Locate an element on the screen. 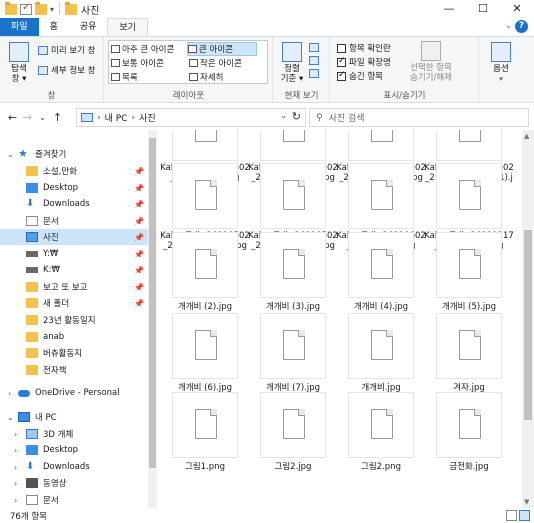 The image size is (534, 523). nav-scrollbar is located at coordinates (152, 319).